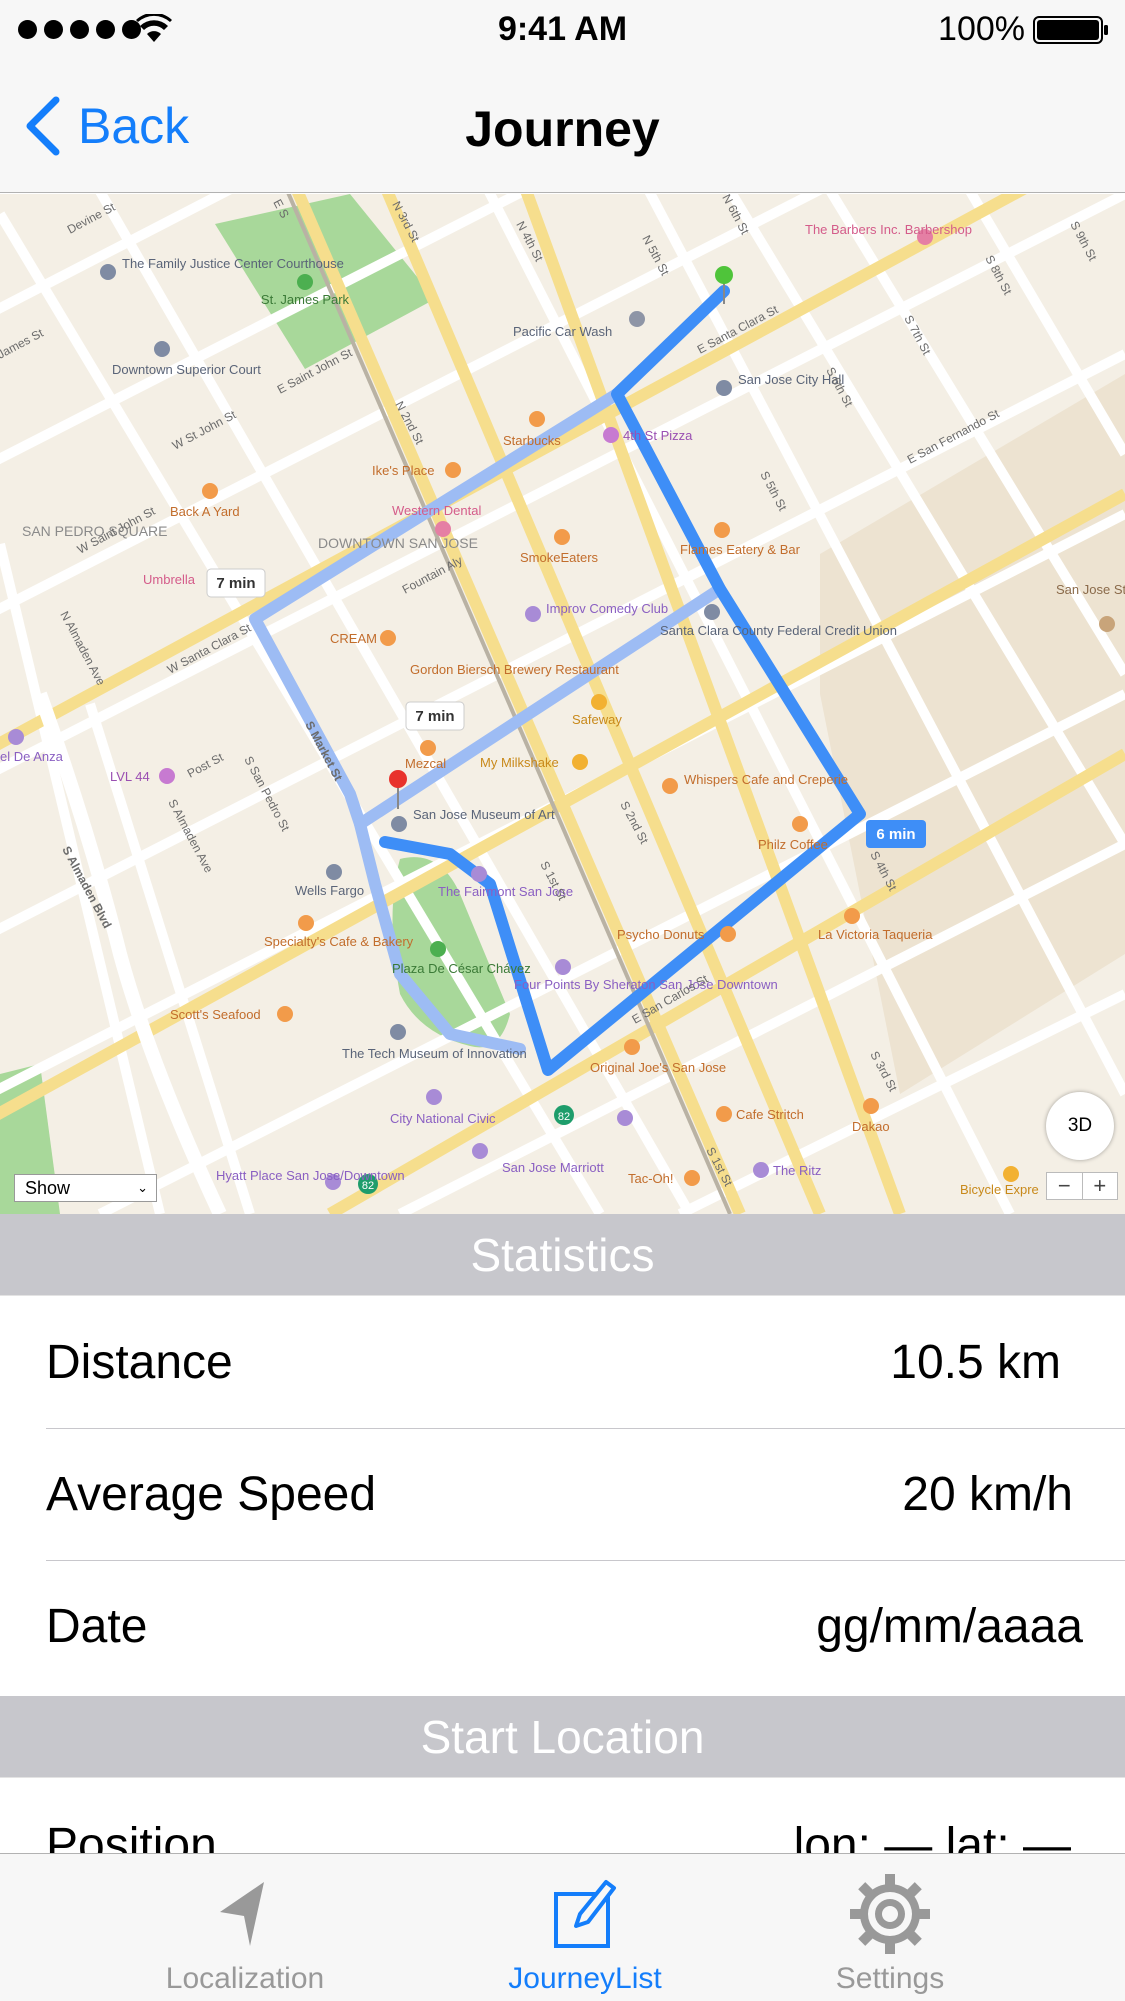 The image size is (1125, 2001). What do you see at coordinates (987, 1494) in the screenshot?
I see `average-speed-value: 20 km/h` at bounding box center [987, 1494].